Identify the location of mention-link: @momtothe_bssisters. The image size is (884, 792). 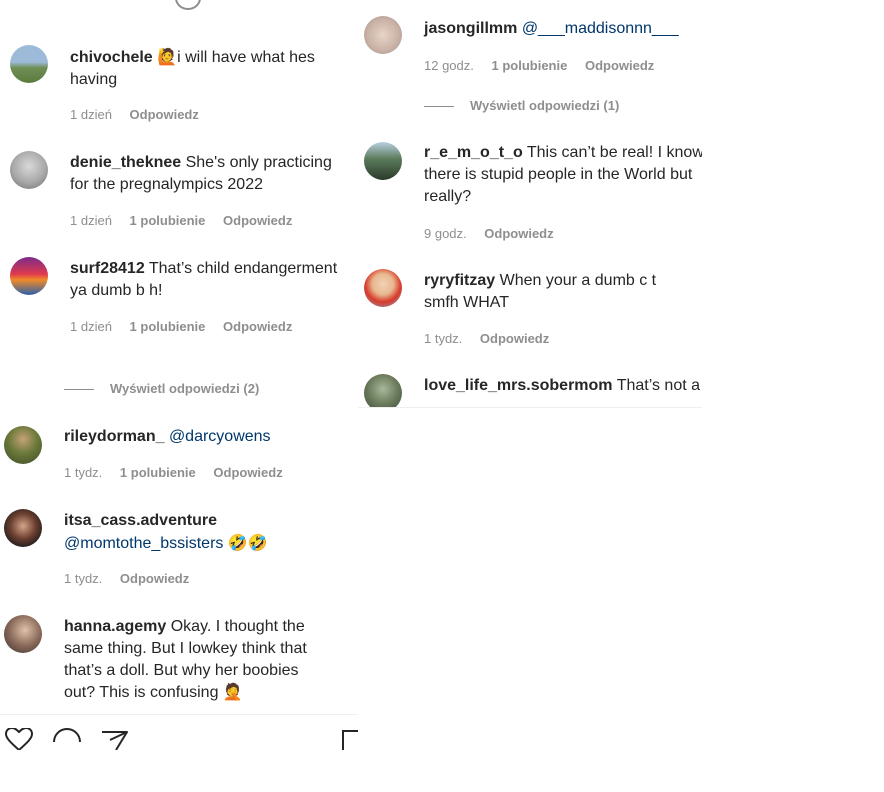
(143, 543).